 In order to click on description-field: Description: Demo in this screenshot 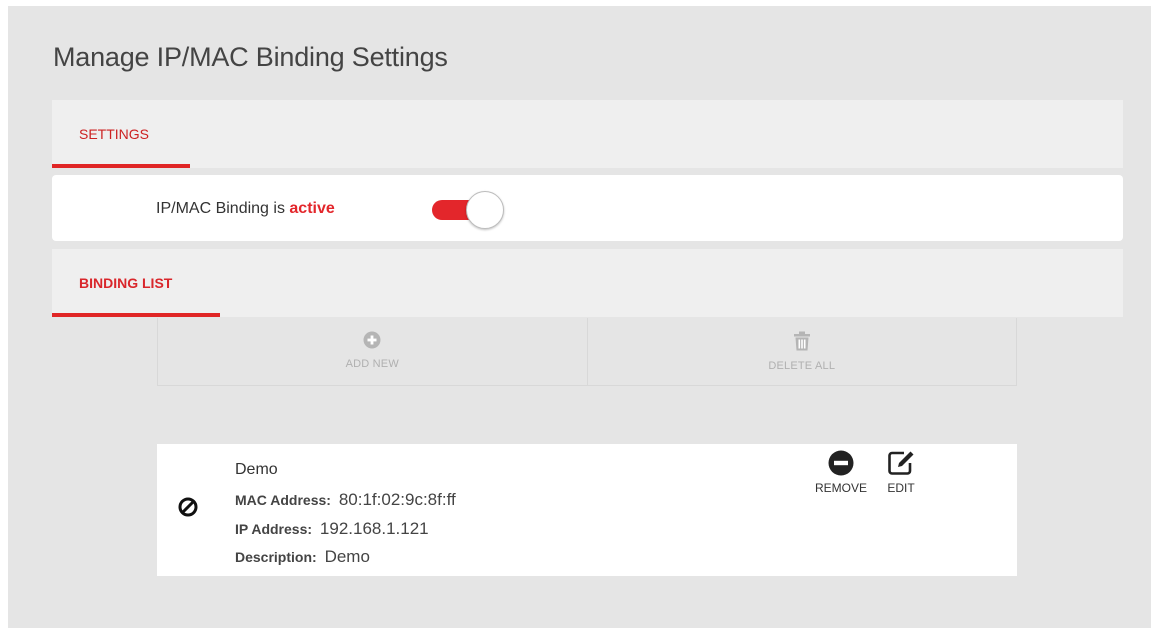, I will do `click(302, 557)`.